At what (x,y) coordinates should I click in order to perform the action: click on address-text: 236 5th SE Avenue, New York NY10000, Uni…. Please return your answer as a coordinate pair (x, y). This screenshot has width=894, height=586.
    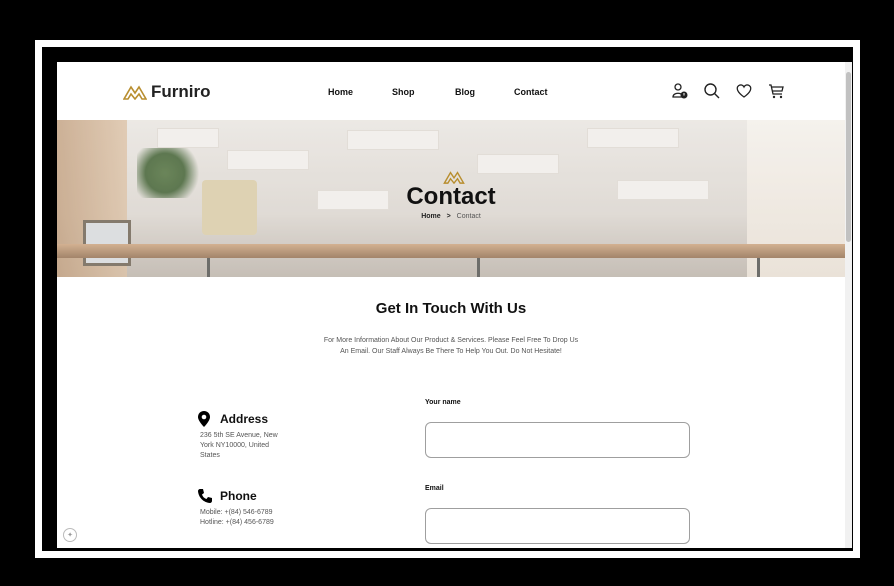
    Looking at the image, I should click on (260, 446).